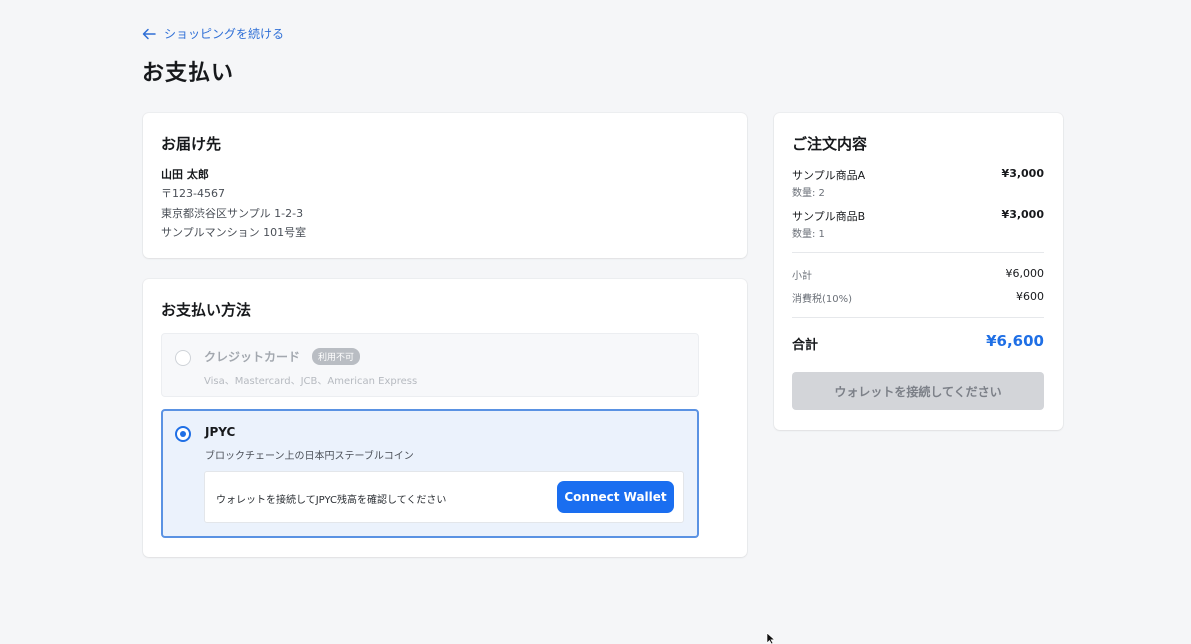 The width and height of the screenshot is (1191, 644). What do you see at coordinates (1030, 296) in the screenshot?
I see `tax-value: ¥600` at bounding box center [1030, 296].